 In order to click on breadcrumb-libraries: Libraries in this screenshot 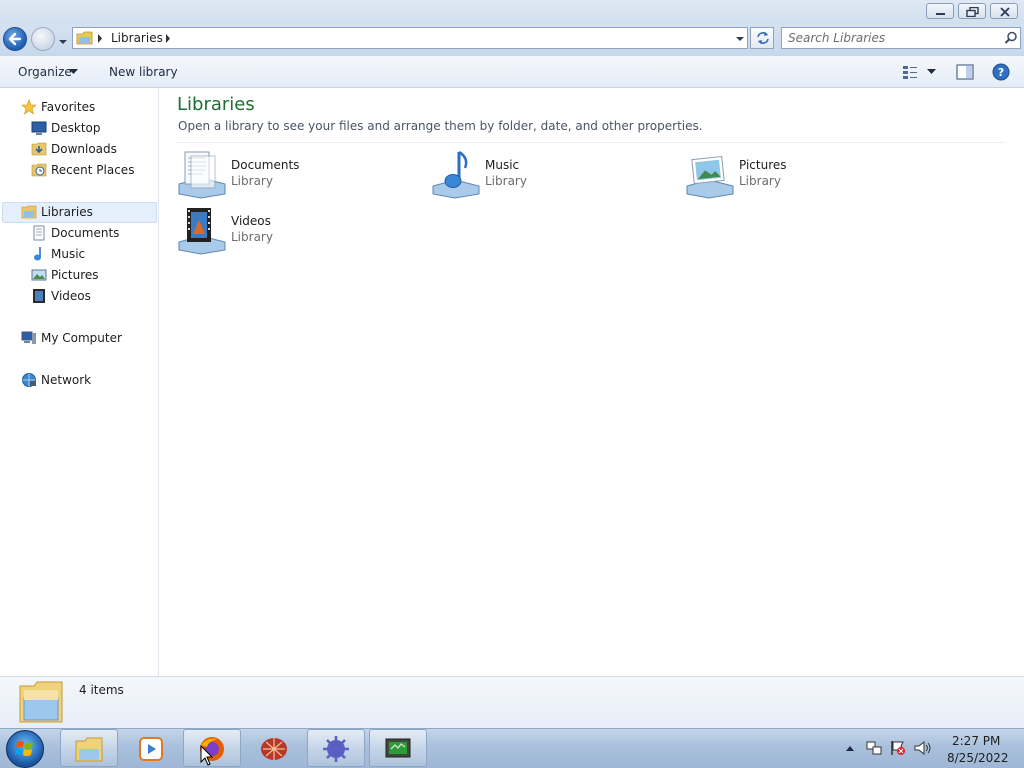, I will do `click(137, 38)`.